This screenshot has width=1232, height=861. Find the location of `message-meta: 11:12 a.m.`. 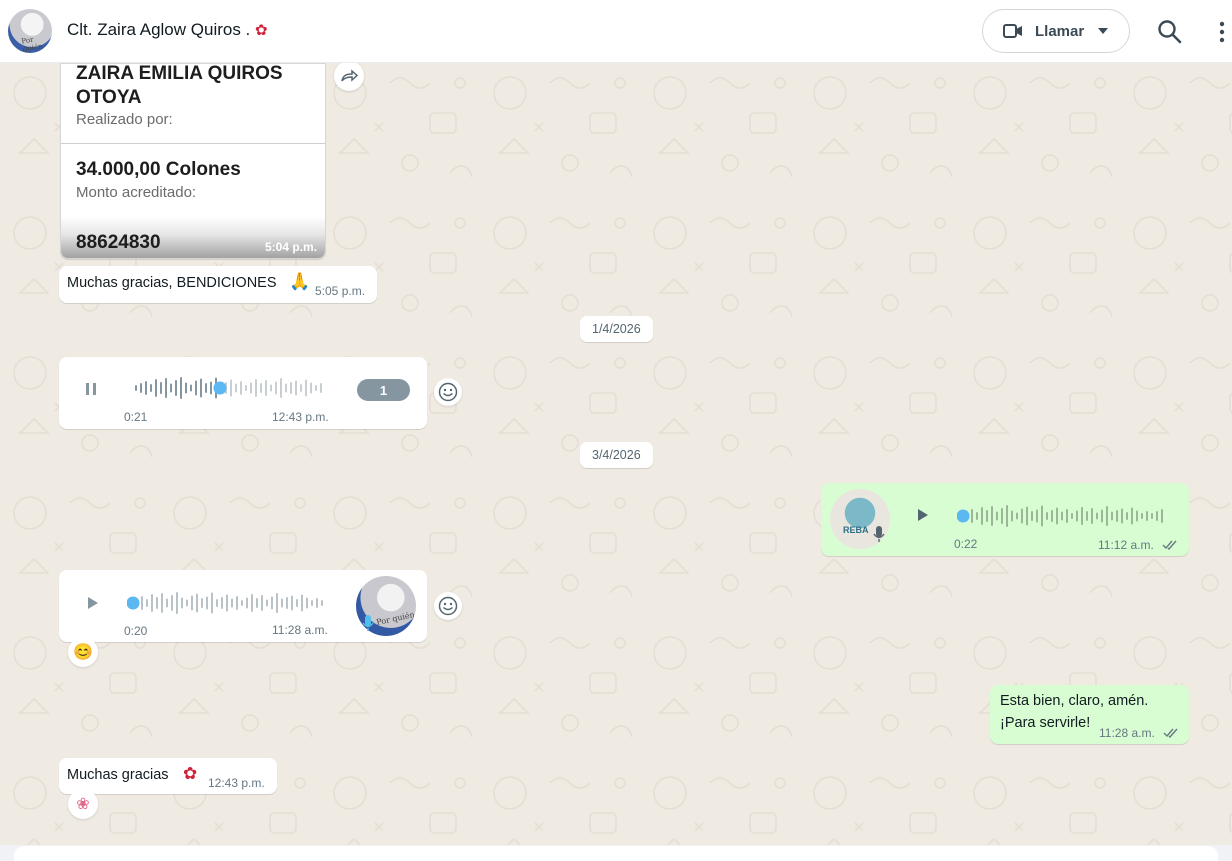

message-meta: 11:12 a.m. is located at coordinates (1138, 545).